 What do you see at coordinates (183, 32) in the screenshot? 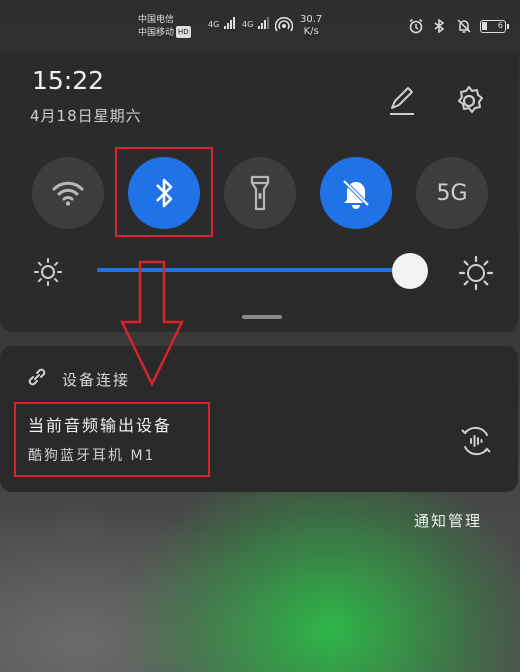
I see `hd-badge: HD` at bounding box center [183, 32].